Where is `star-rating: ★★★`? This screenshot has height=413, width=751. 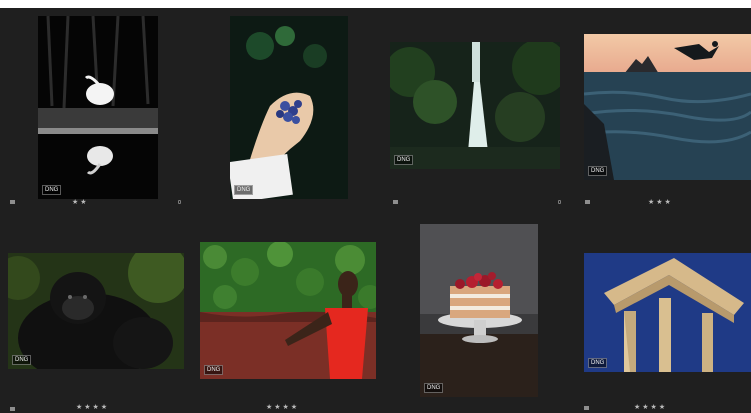 star-rating: ★★★ is located at coordinates (660, 203).